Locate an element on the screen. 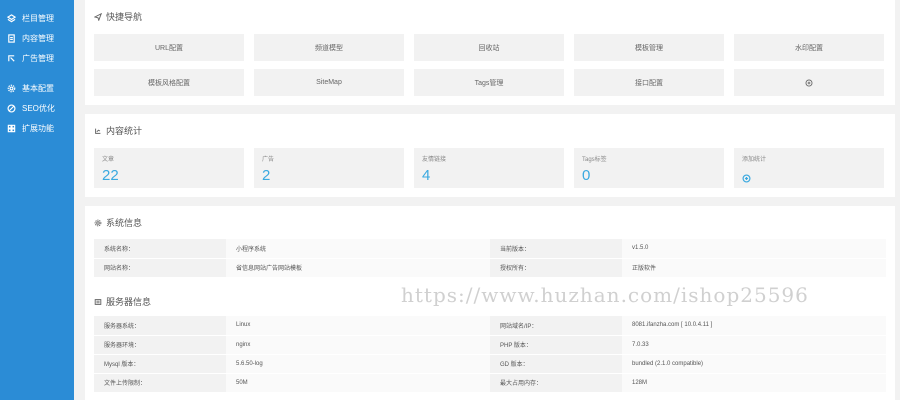  table-row: 系统名称： 小程序系统 当前版本： v1.5.0 is located at coordinates (490, 249).